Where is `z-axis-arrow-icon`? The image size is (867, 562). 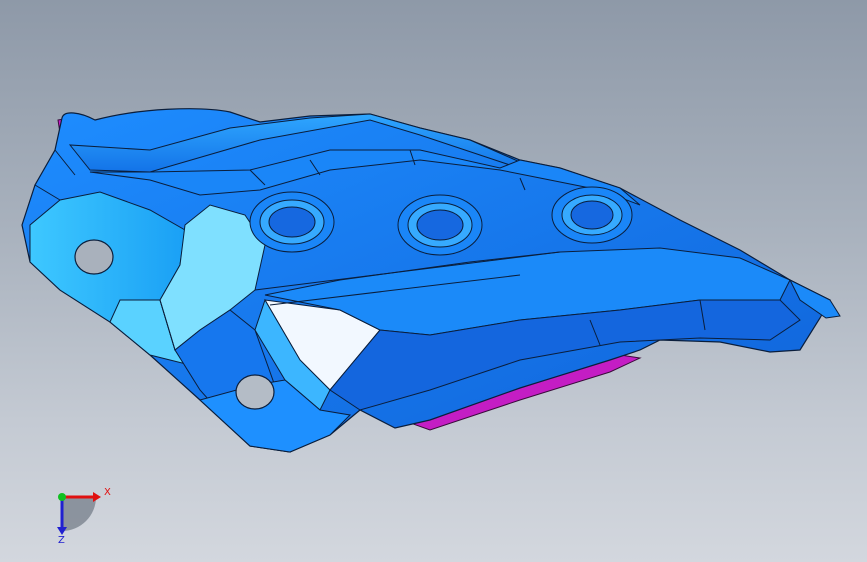 z-axis-arrow-icon is located at coordinates (62, 531).